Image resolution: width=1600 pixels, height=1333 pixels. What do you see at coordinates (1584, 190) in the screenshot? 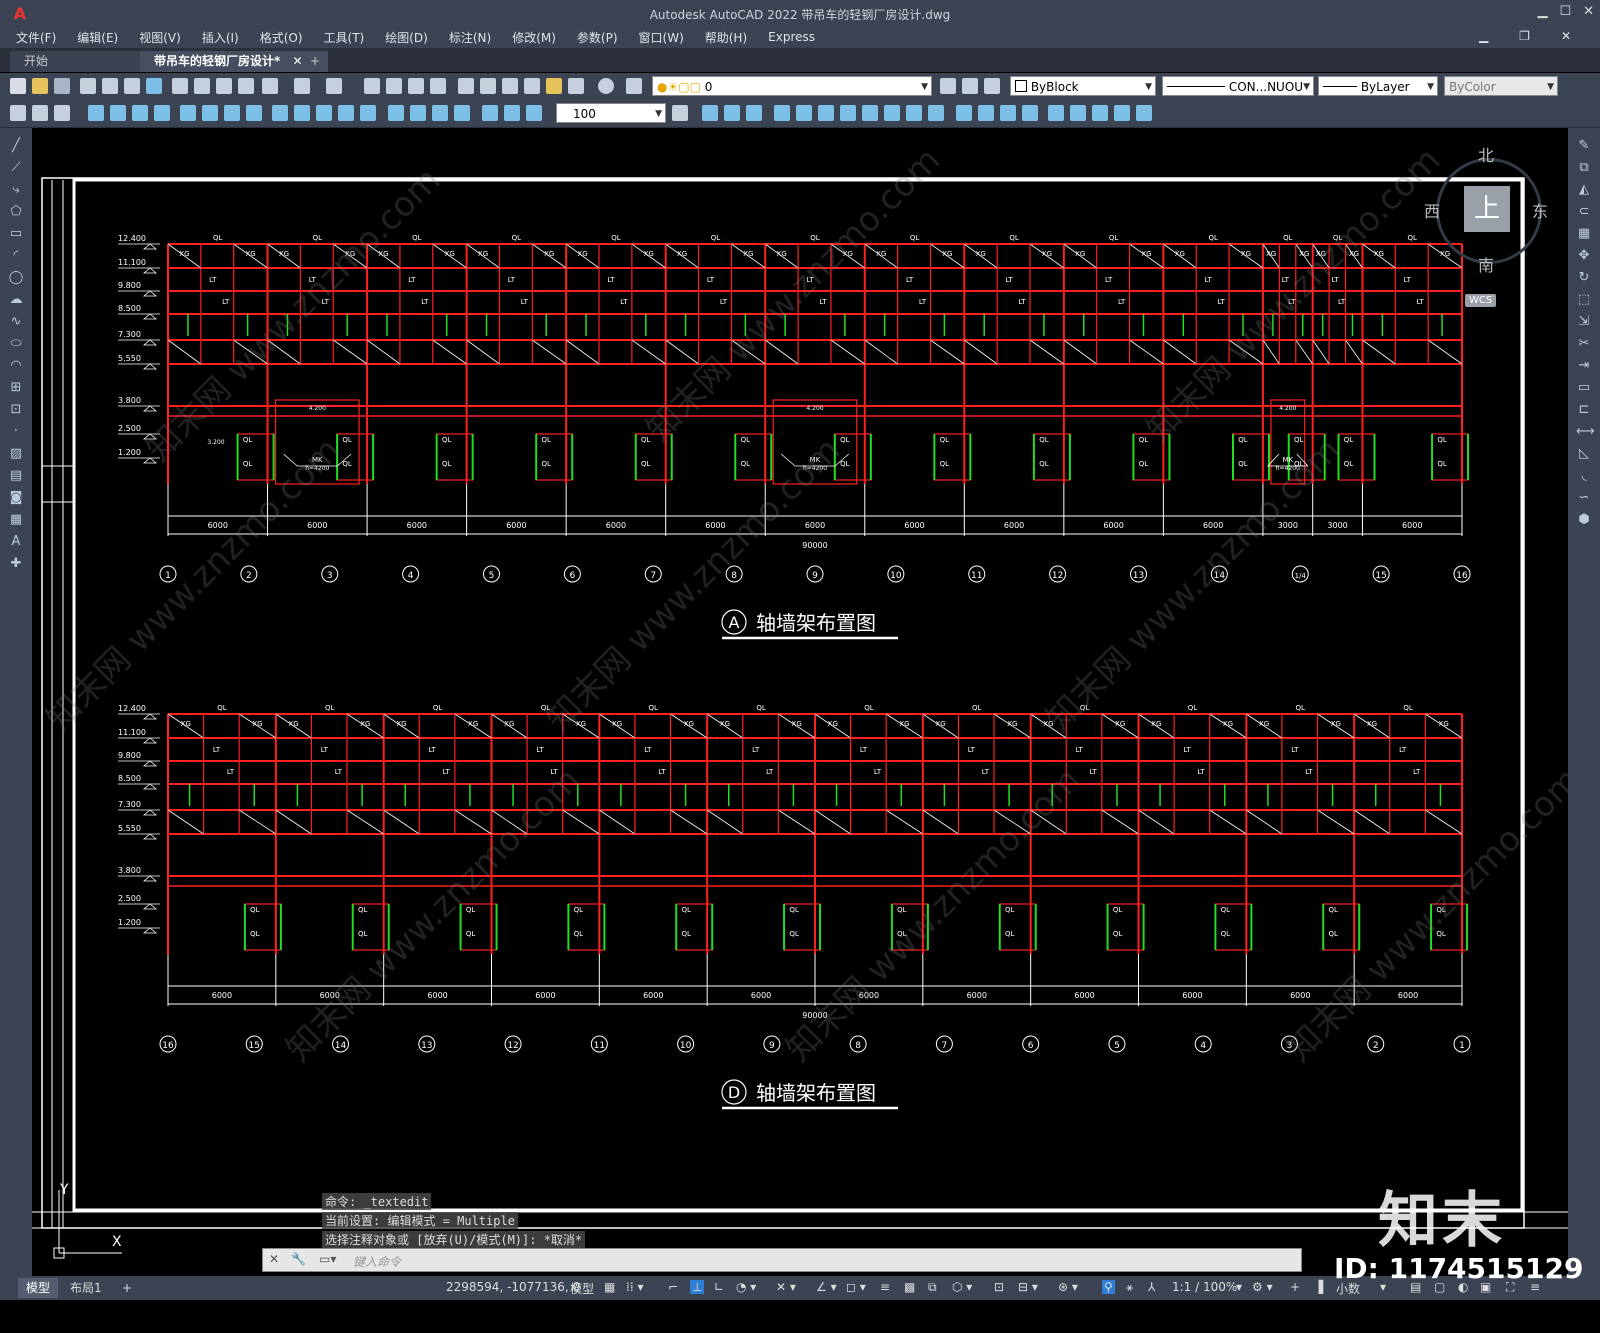
I see `mirror-icon: ◭` at bounding box center [1584, 190].